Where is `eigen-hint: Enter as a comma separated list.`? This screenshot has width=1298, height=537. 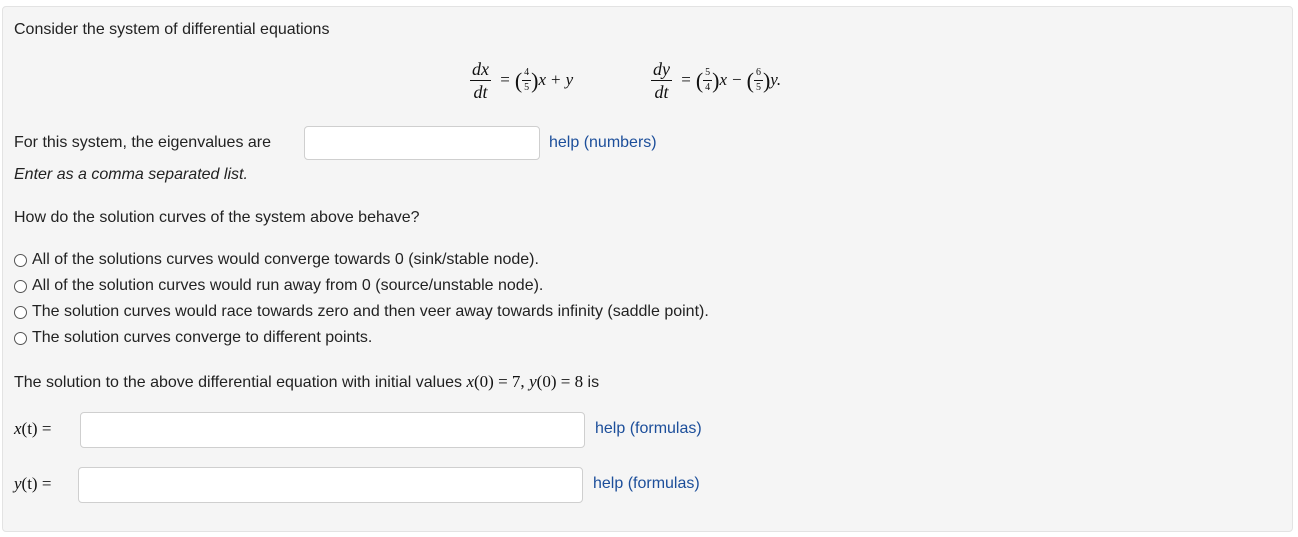
eigen-hint: Enter as a comma separated list. is located at coordinates (131, 174).